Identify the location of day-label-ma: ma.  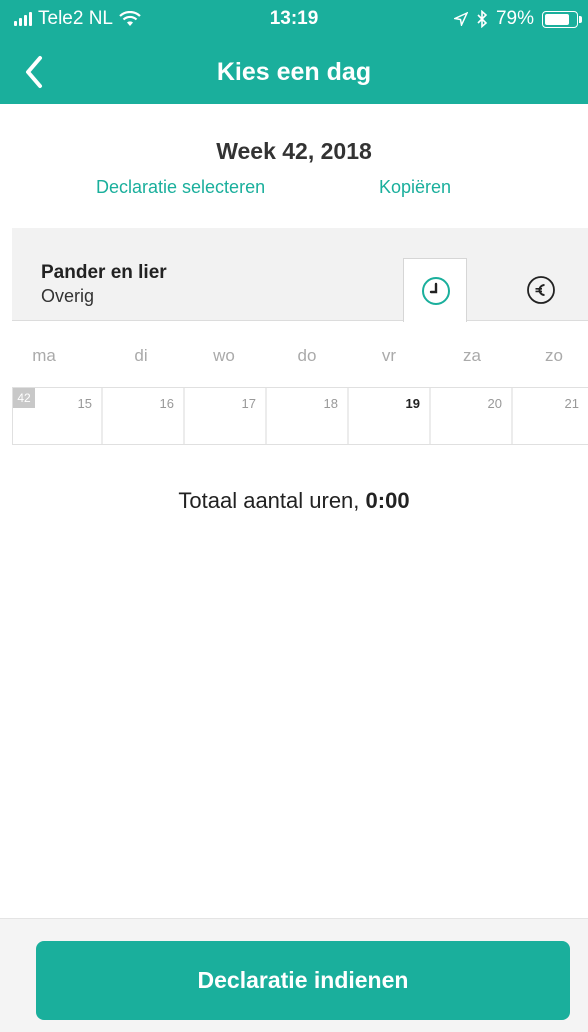
(44, 355).